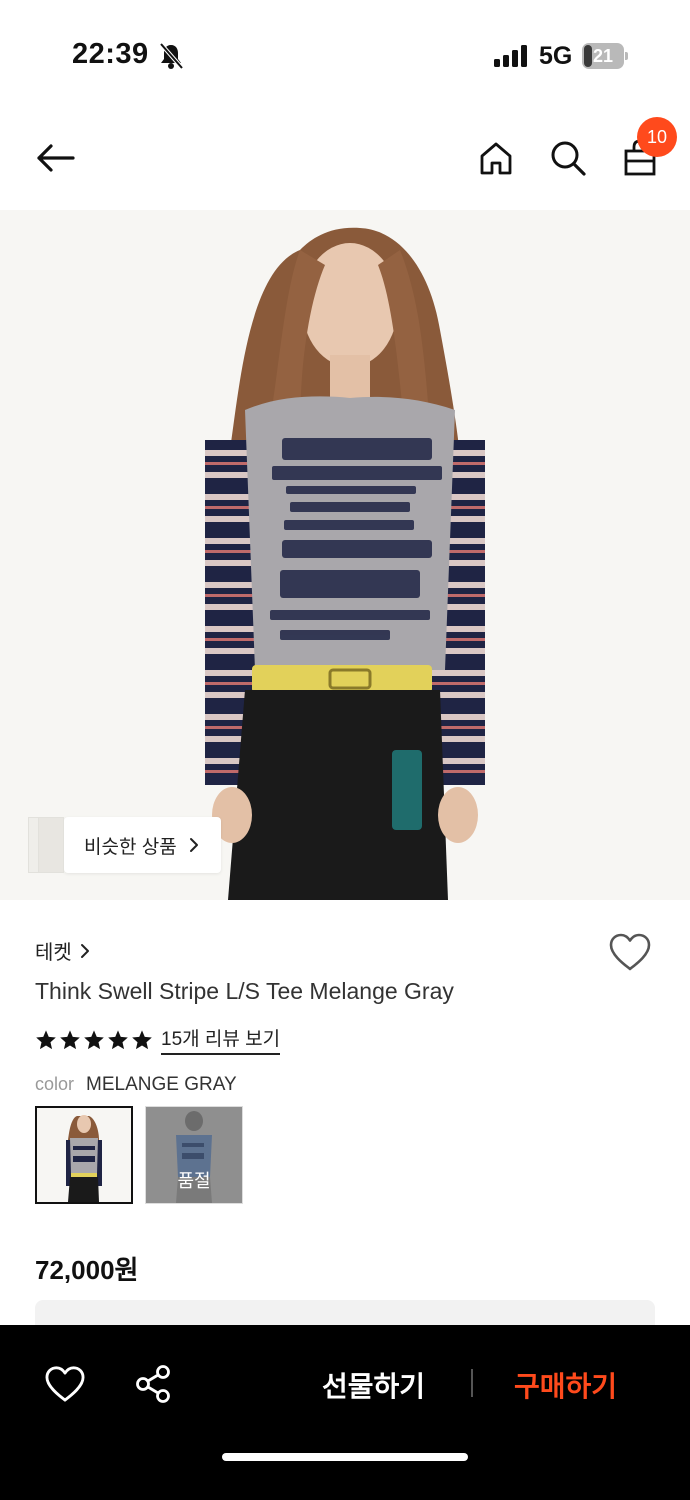  I want to click on rating-row: 15개 리뷰 보기, so click(158, 1039).